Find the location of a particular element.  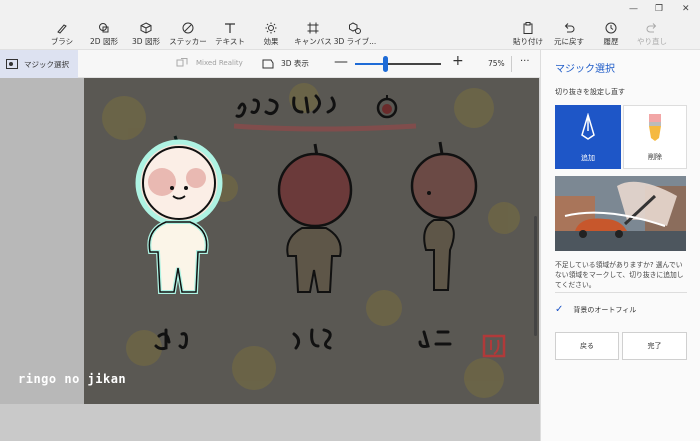

sticker-tool-button: ステッカー is located at coordinates (188, 34).